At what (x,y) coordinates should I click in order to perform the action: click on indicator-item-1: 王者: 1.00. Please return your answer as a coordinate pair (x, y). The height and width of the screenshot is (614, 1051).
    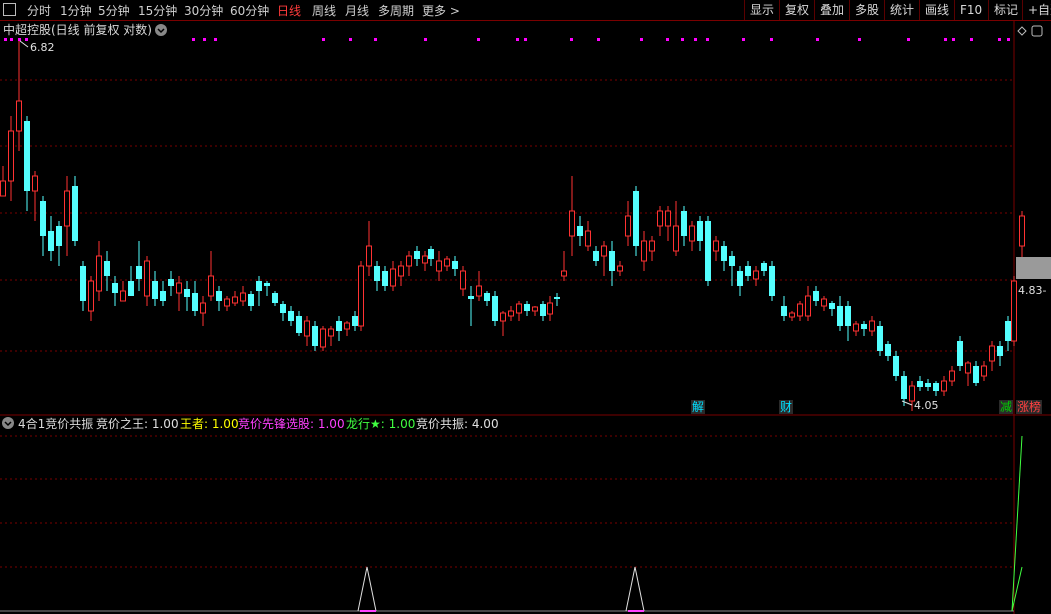
    Looking at the image, I should click on (209, 424).